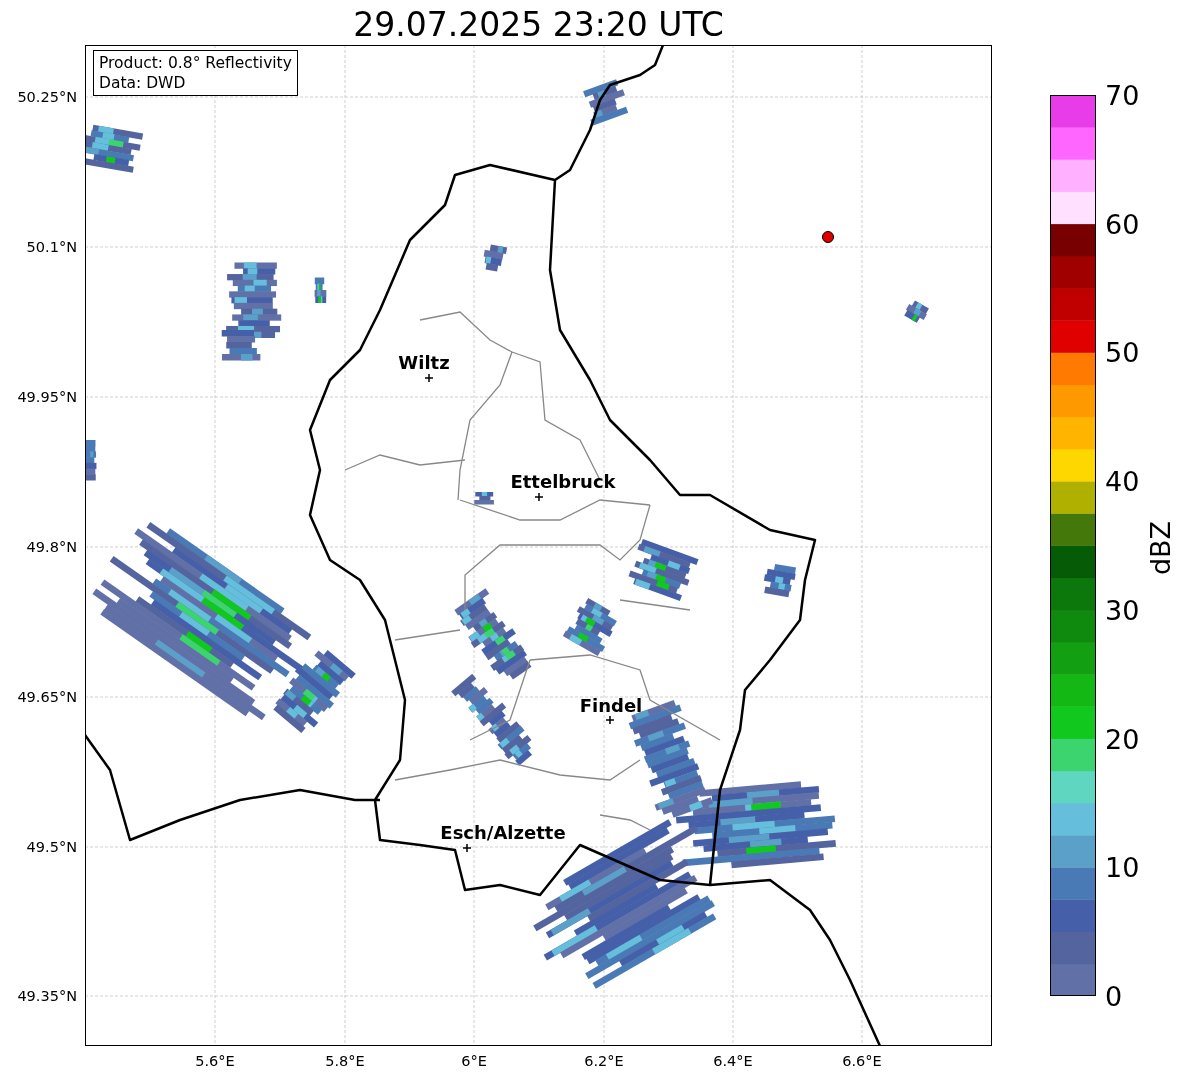 The width and height of the screenshot is (1184, 1081). Describe the element at coordinates (47, 697) in the screenshot. I see `axis-tick-label: 49.65°N` at that location.